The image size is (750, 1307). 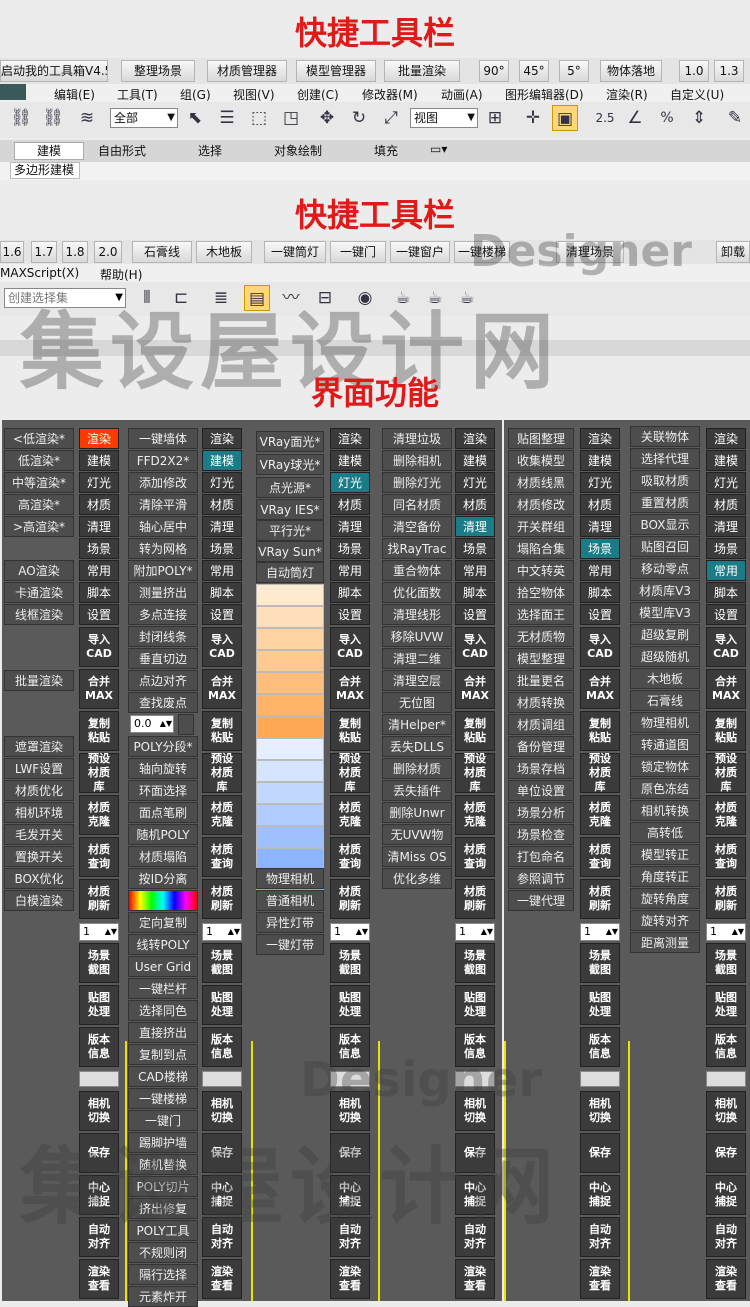 I want to click on model-item-28: 复制到点, so click(x=163, y=1054).